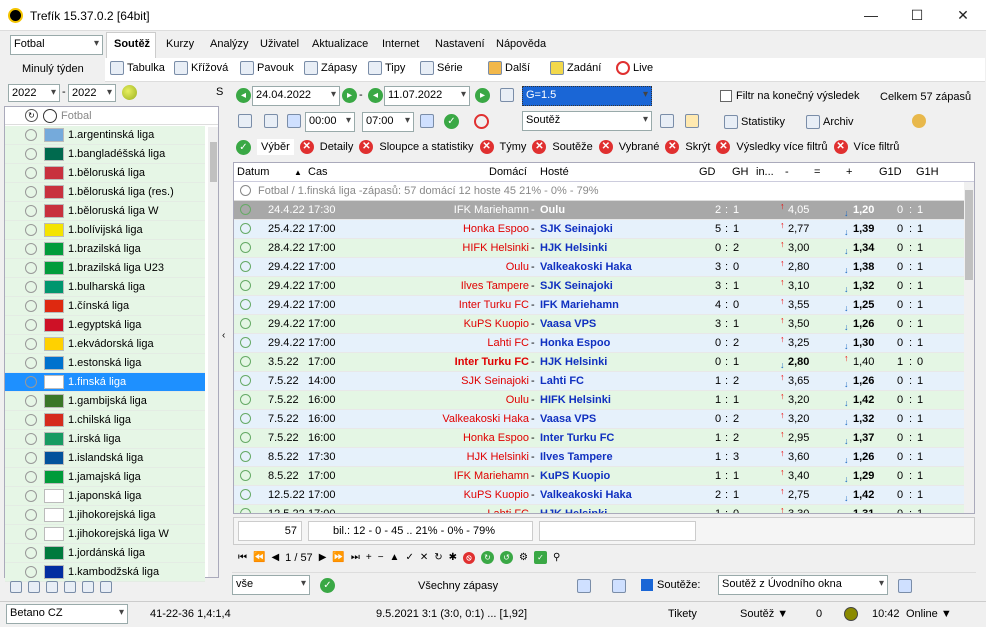 The width and height of the screenshot is (986, 627). Describe the element at coordinates (67, 614) in the screenshot. I see `bookmaker-select: Betano CZ` at that location.